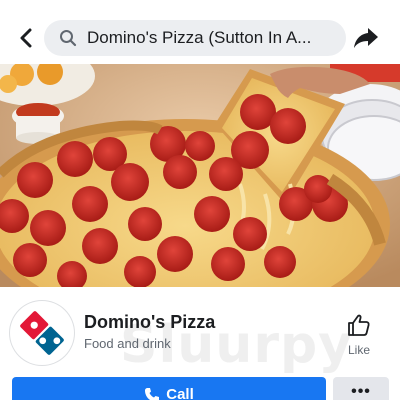 This screenshot has height=400, width=400. I want to click on call-label: Call, so click(180, 393).